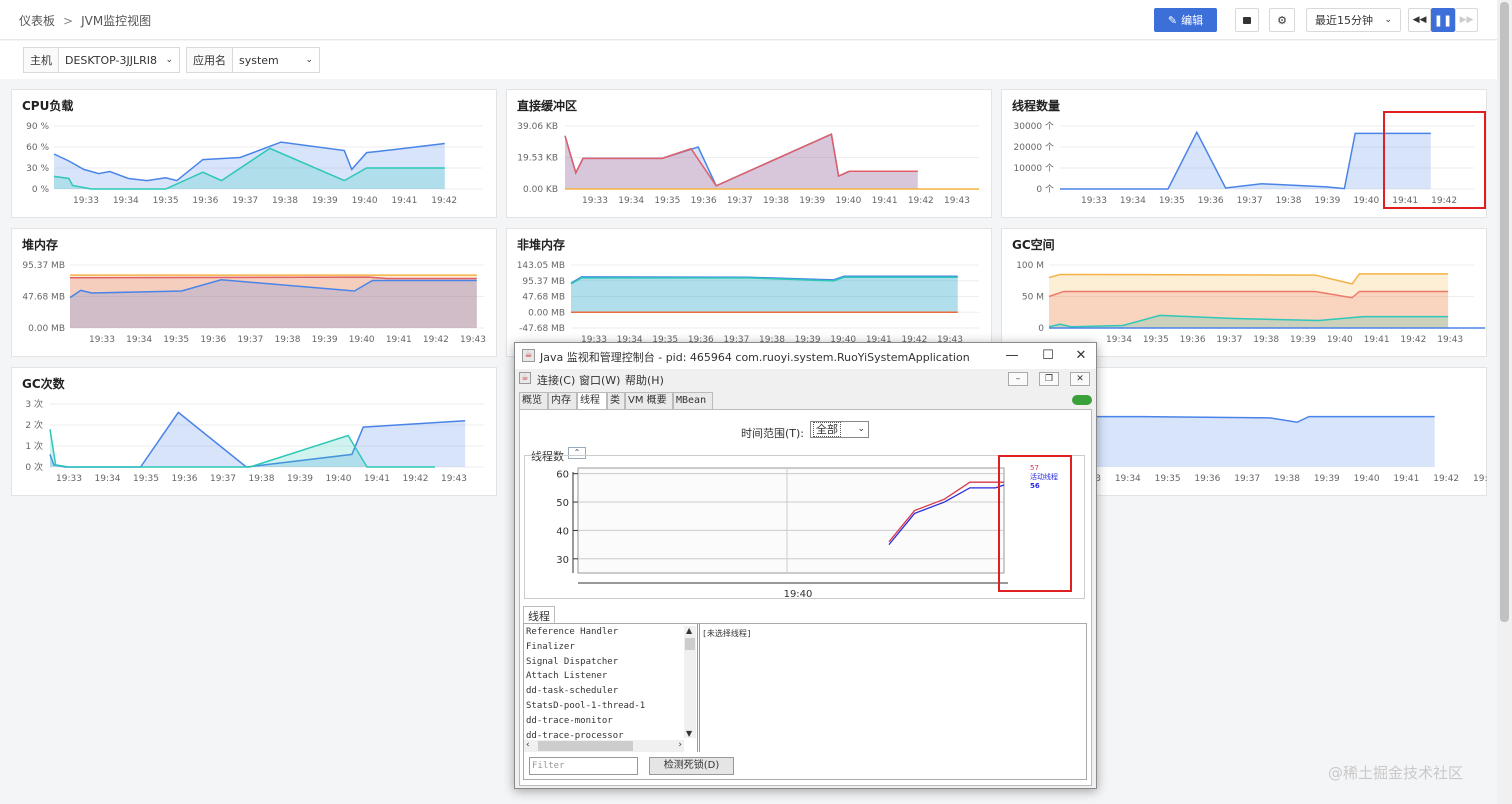  I want to click on y-tick-label: 20000 个, so click(1034, 147).